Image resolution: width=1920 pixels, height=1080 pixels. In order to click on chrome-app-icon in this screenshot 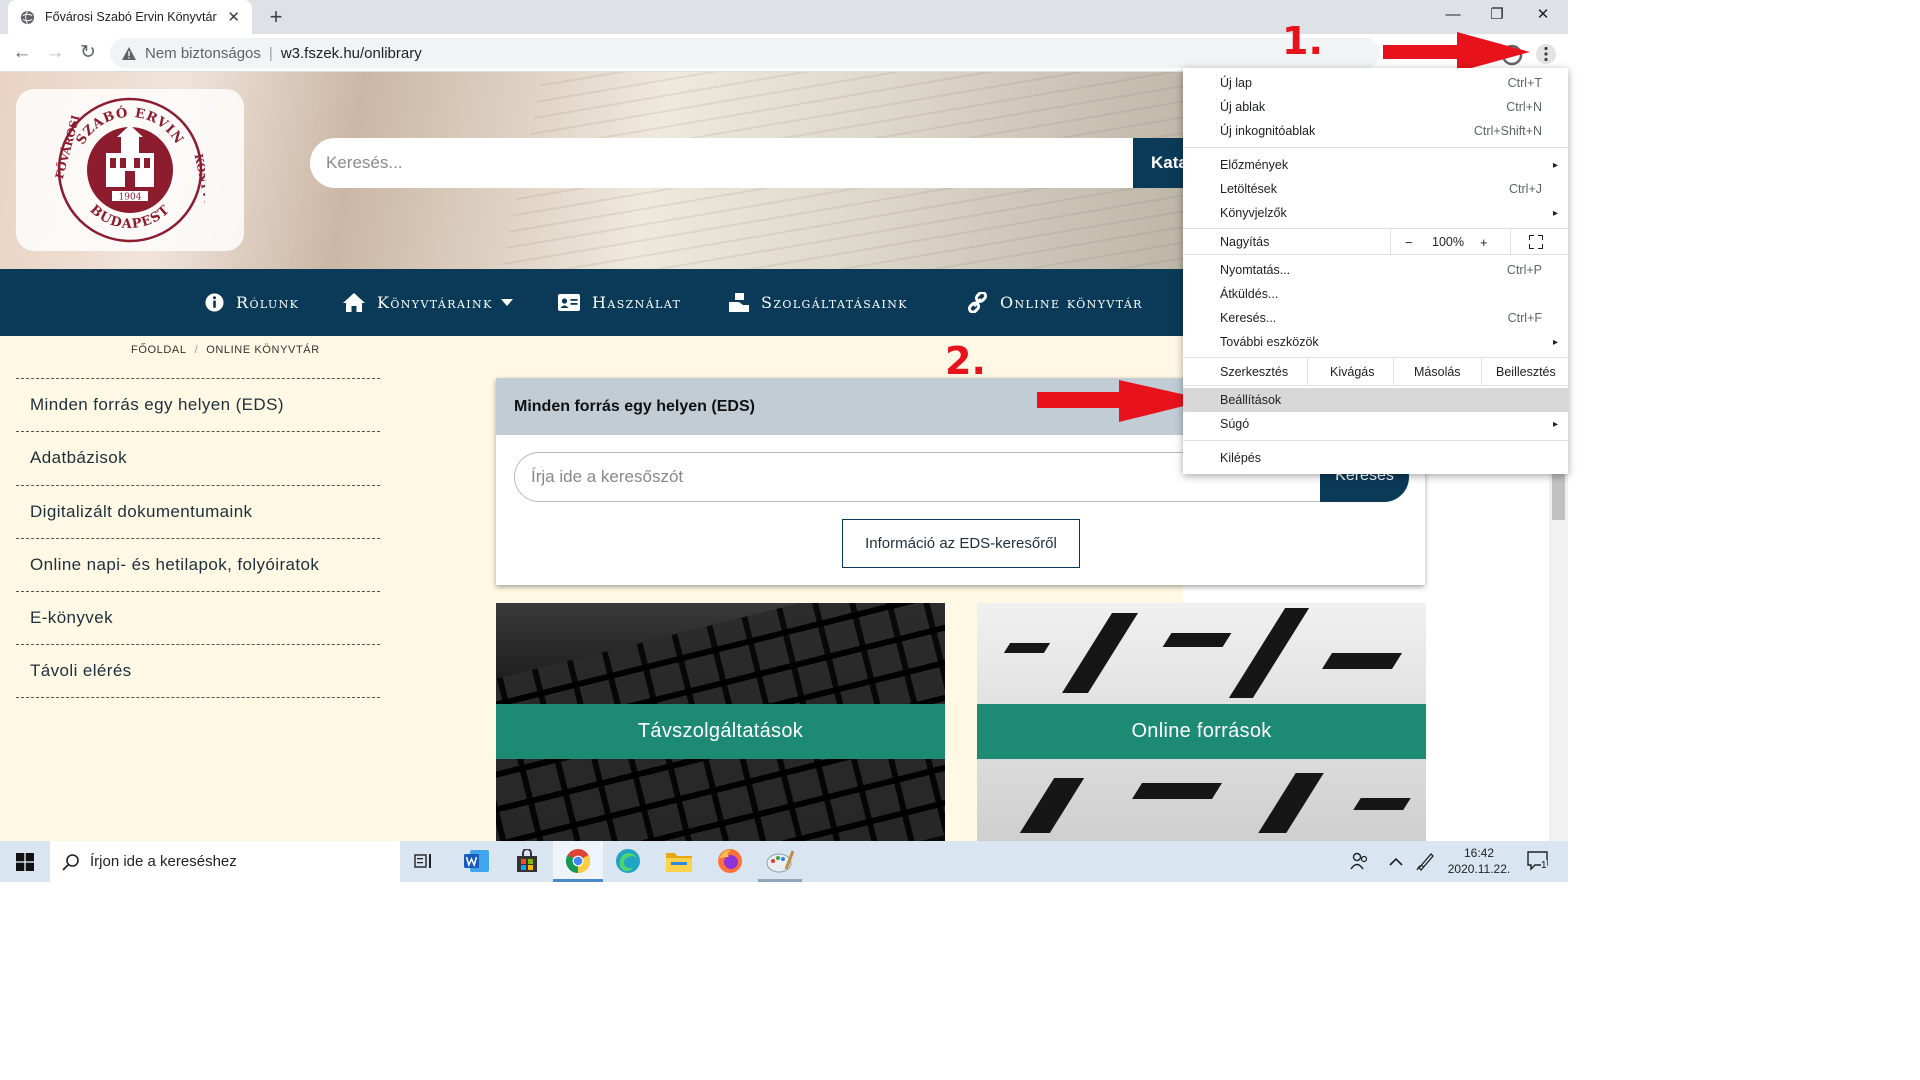, I will do `click(578, 861)`.